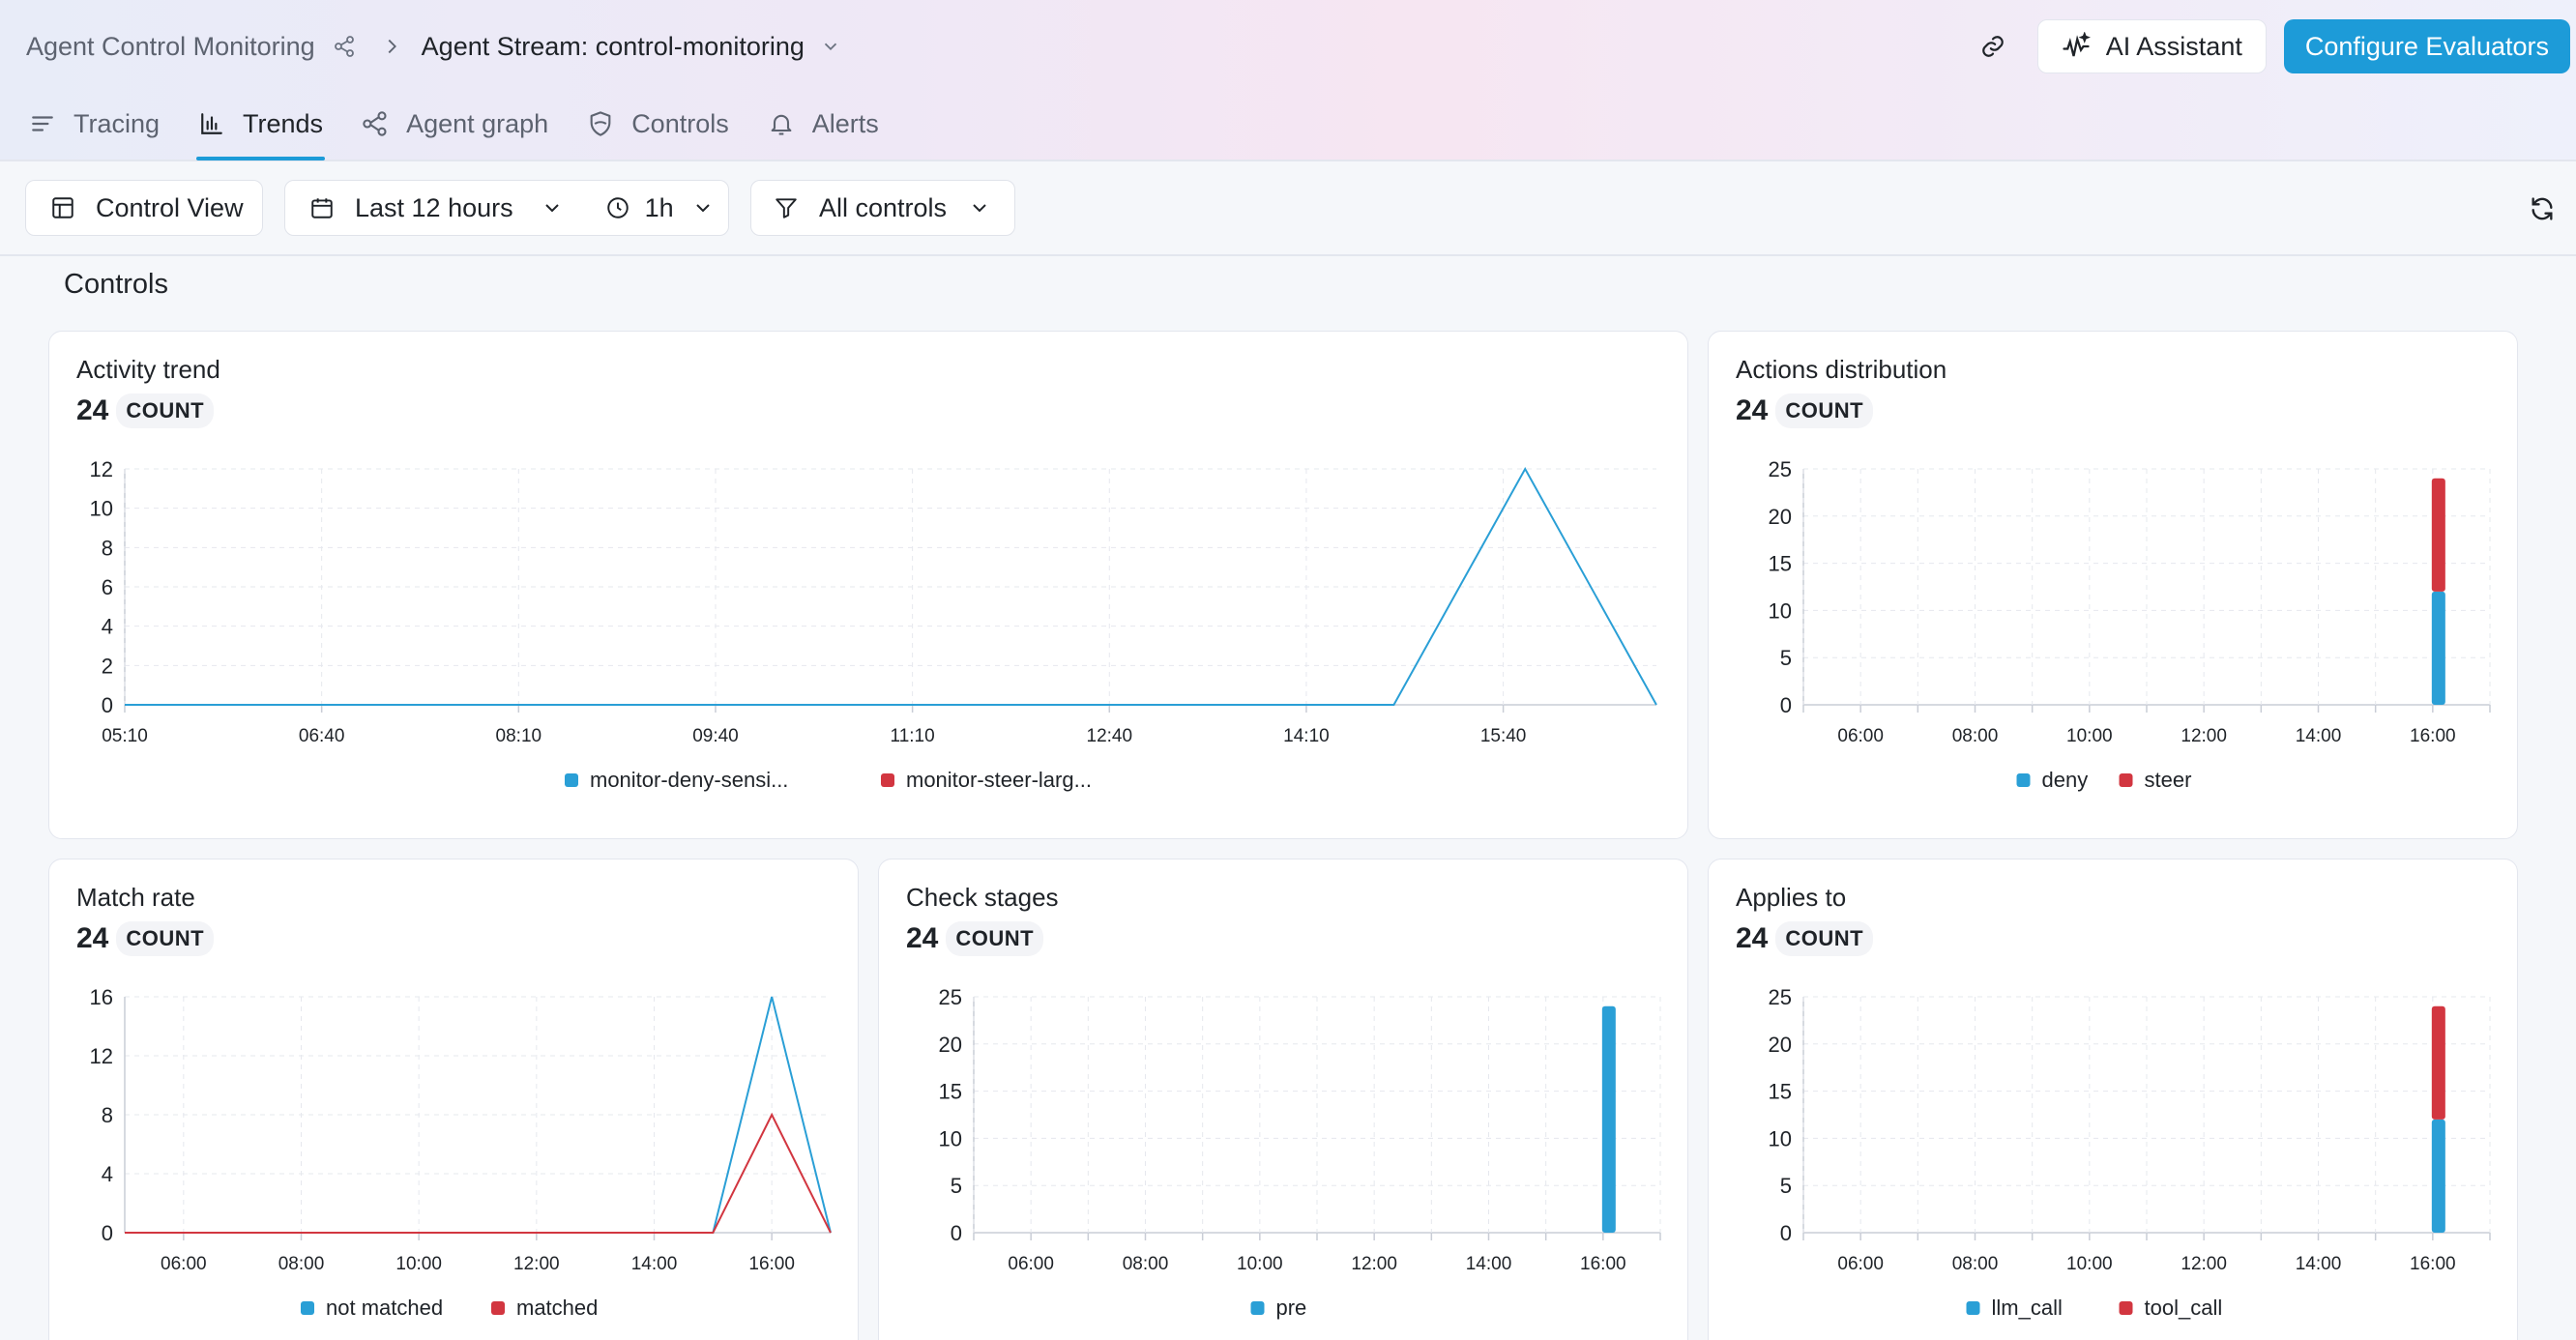  I want to click on bar-pre, so click(1608, 1119).